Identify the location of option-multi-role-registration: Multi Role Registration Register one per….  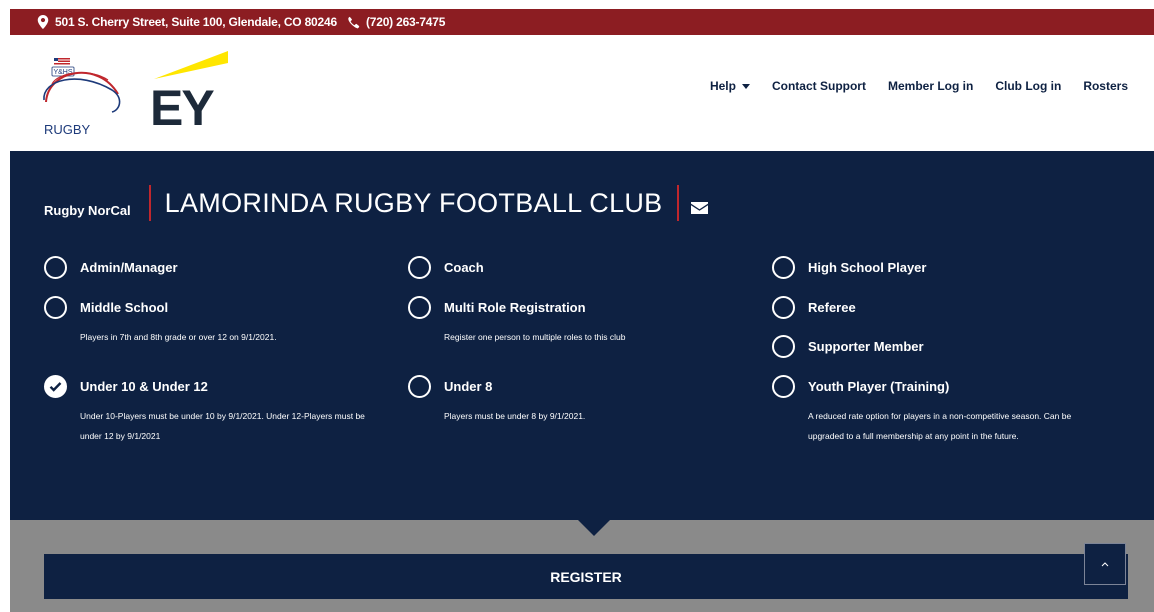
(576, 321).